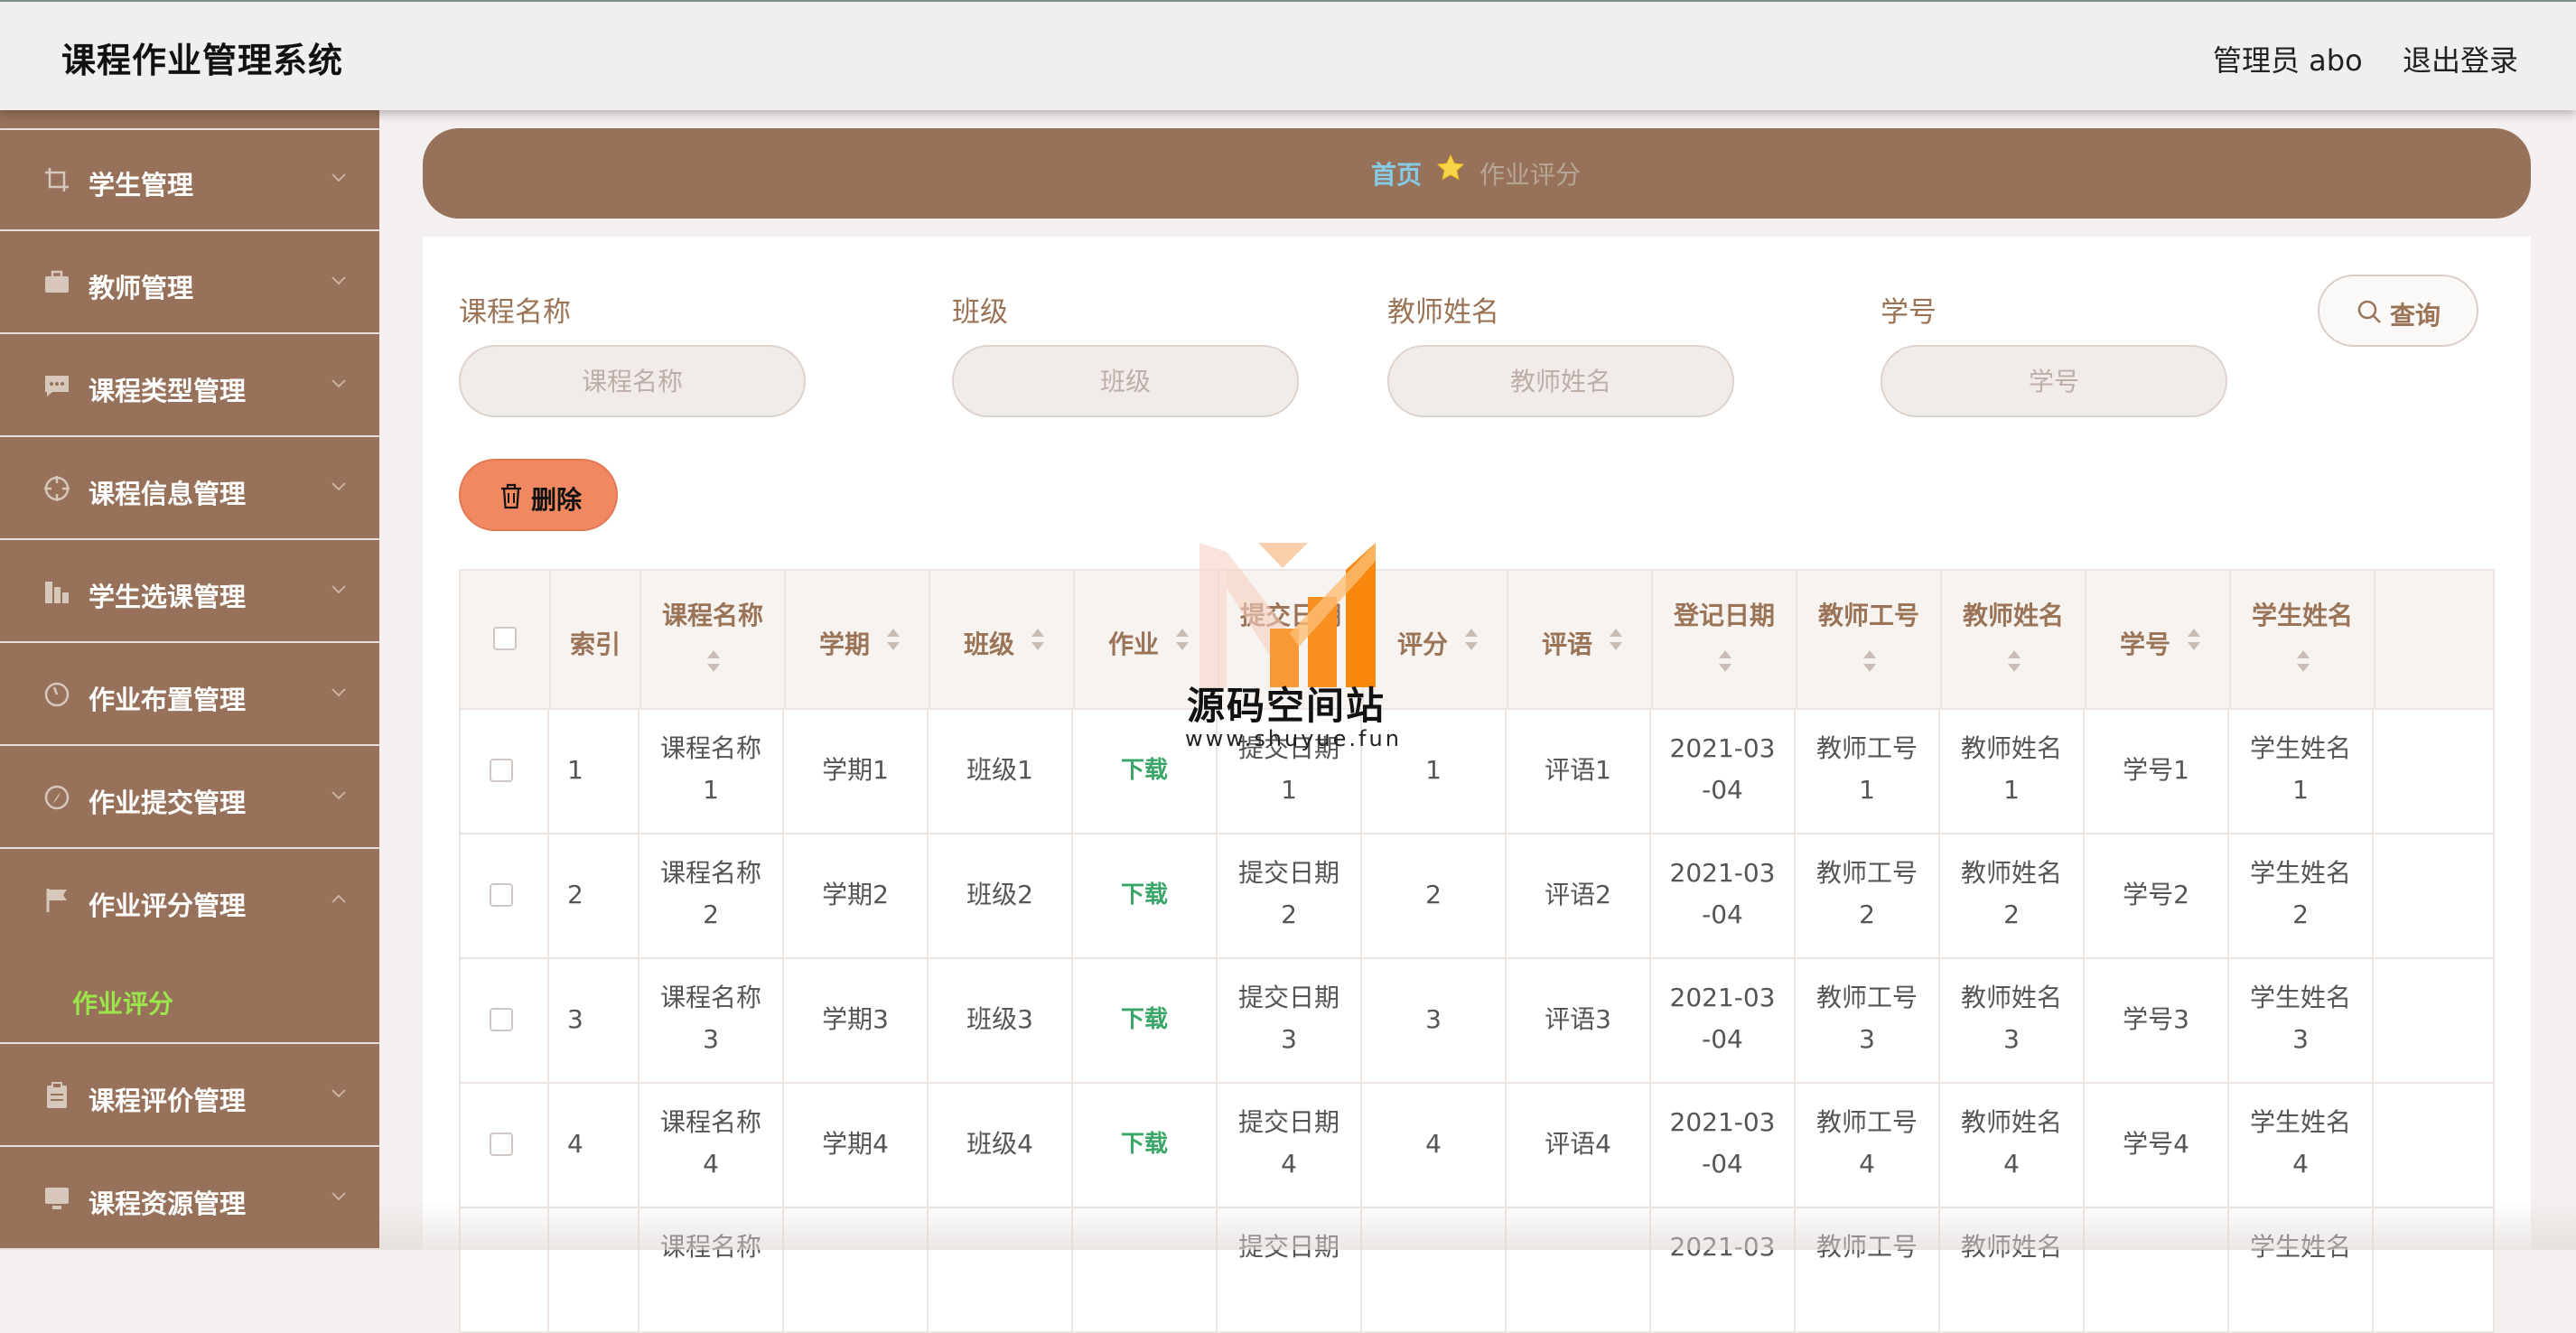  I want to click on table-row: 课程名称 提交日期 2021-03 教师工号 教师姓名 学生姓名, so click(1477, 1271).